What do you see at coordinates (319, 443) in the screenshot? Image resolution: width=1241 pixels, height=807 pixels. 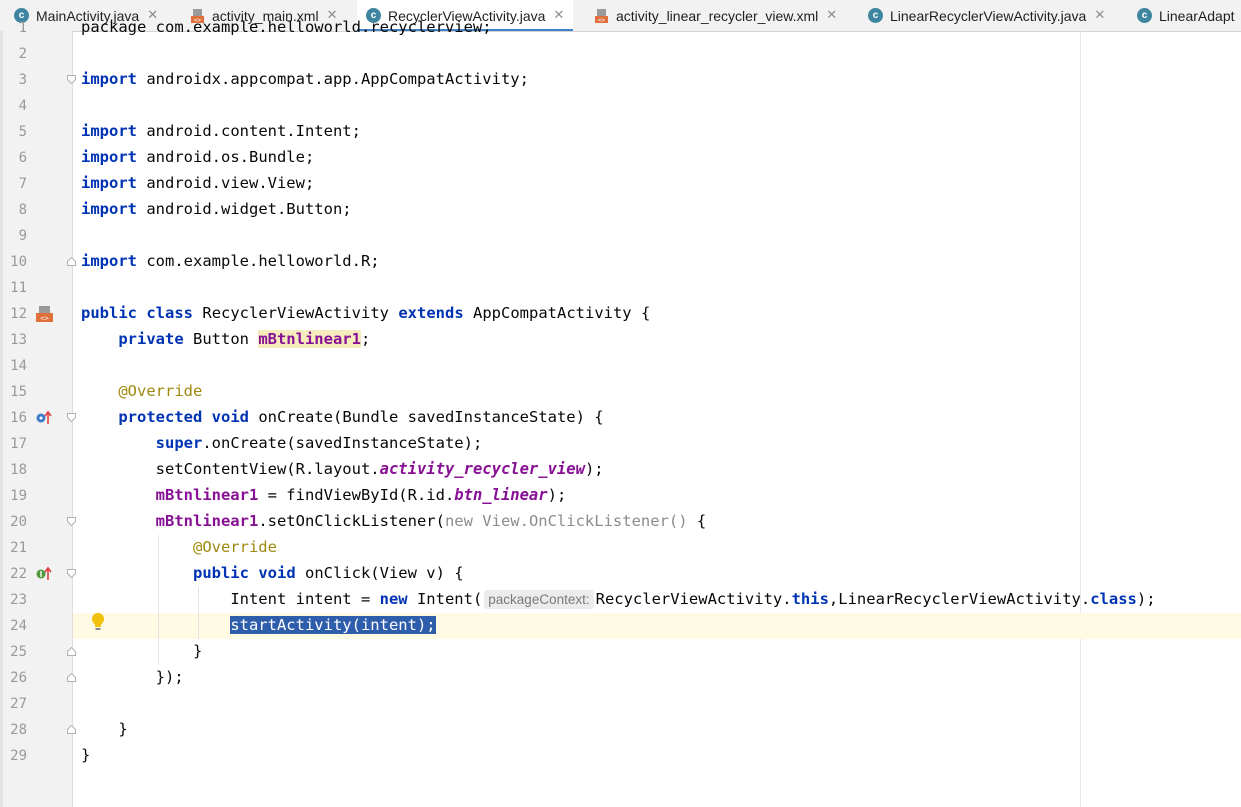 I see `code-line-17: super.onCreate(savedInstanceState);` at bounding box center [319, 443].